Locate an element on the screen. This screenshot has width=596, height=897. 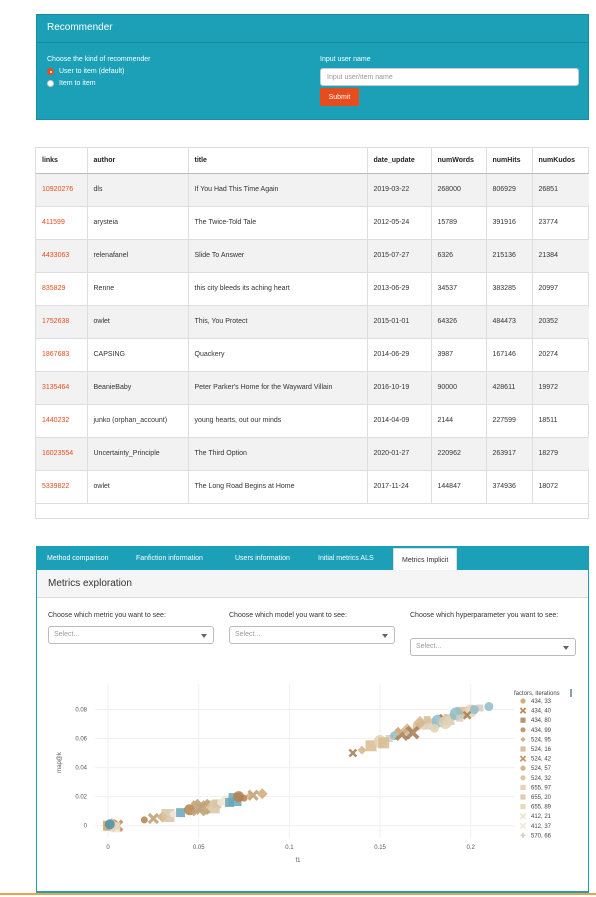
radio-unselected-icon is located at coordinates (50, 83).